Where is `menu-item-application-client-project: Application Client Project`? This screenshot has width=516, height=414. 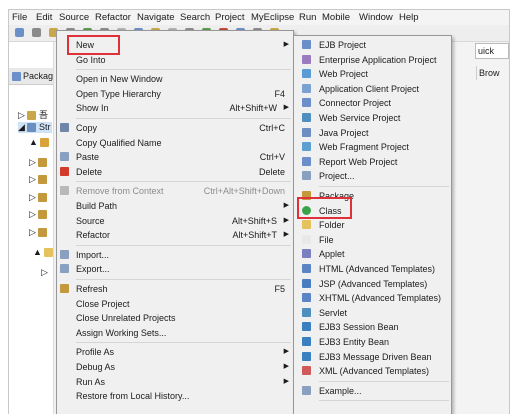 menu-item-application-client-project: Application Client Project is located at coordinates (372, 89).